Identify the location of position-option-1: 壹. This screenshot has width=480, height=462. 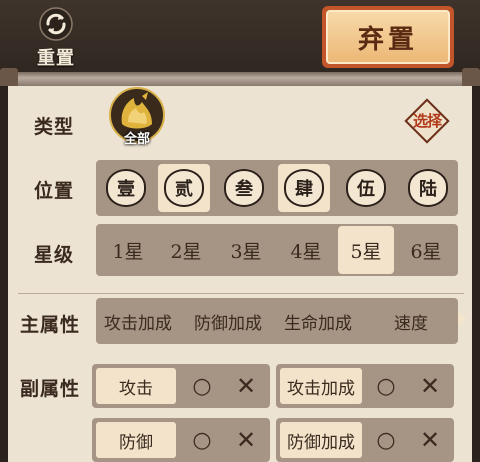
(126, 188).